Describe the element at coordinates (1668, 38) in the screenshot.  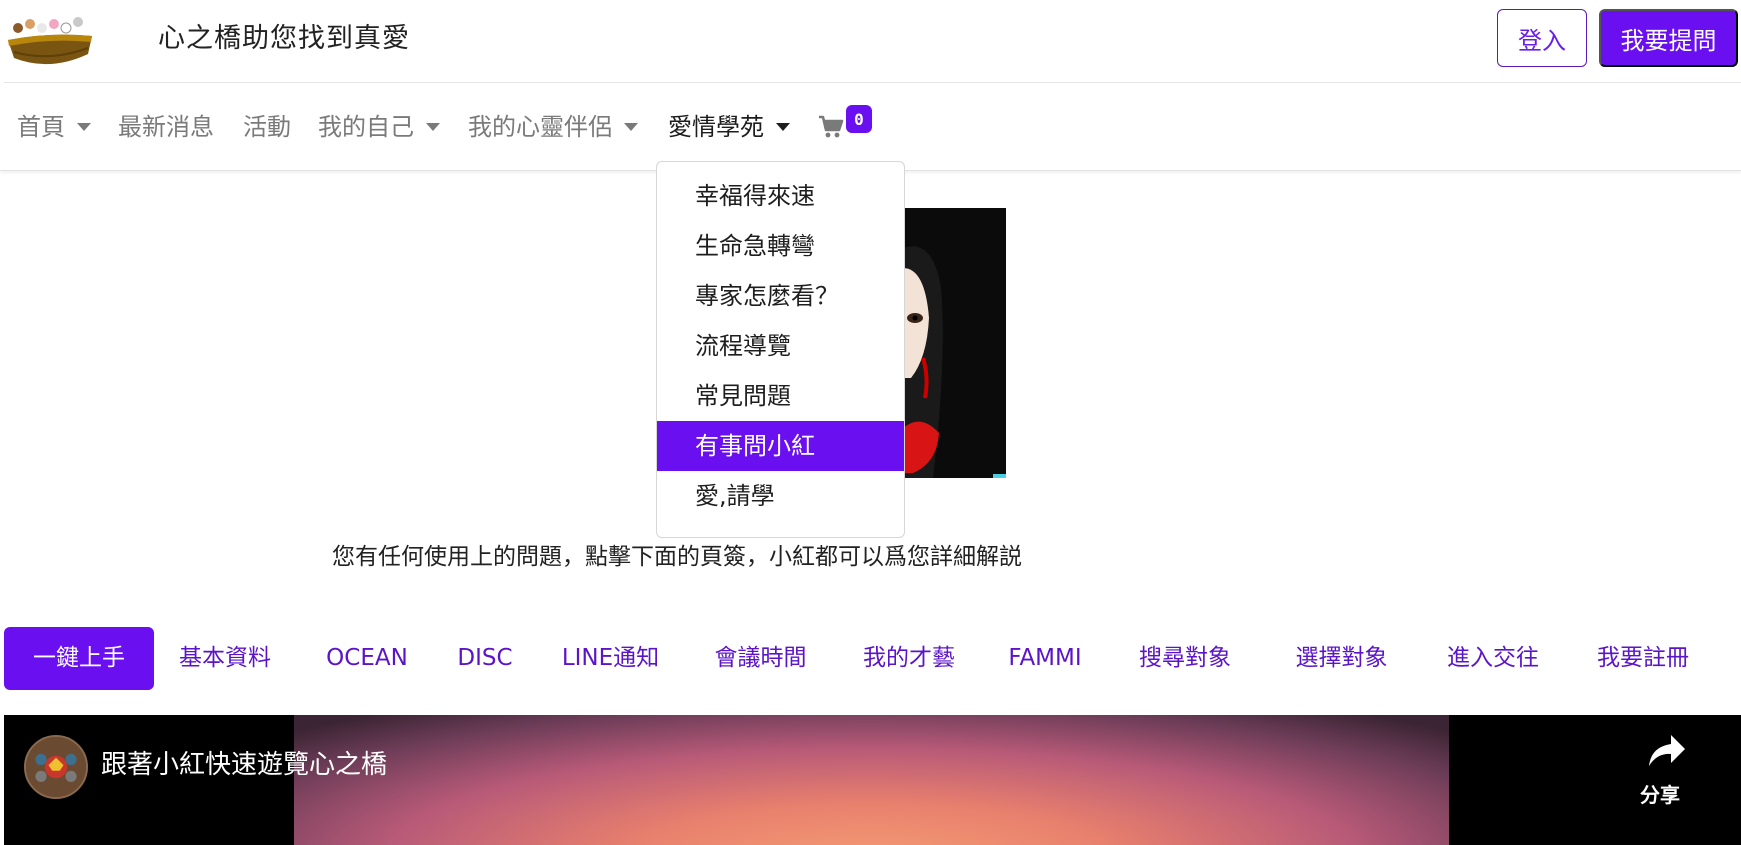
I see `ask-question-button: 我要提問` at that location.